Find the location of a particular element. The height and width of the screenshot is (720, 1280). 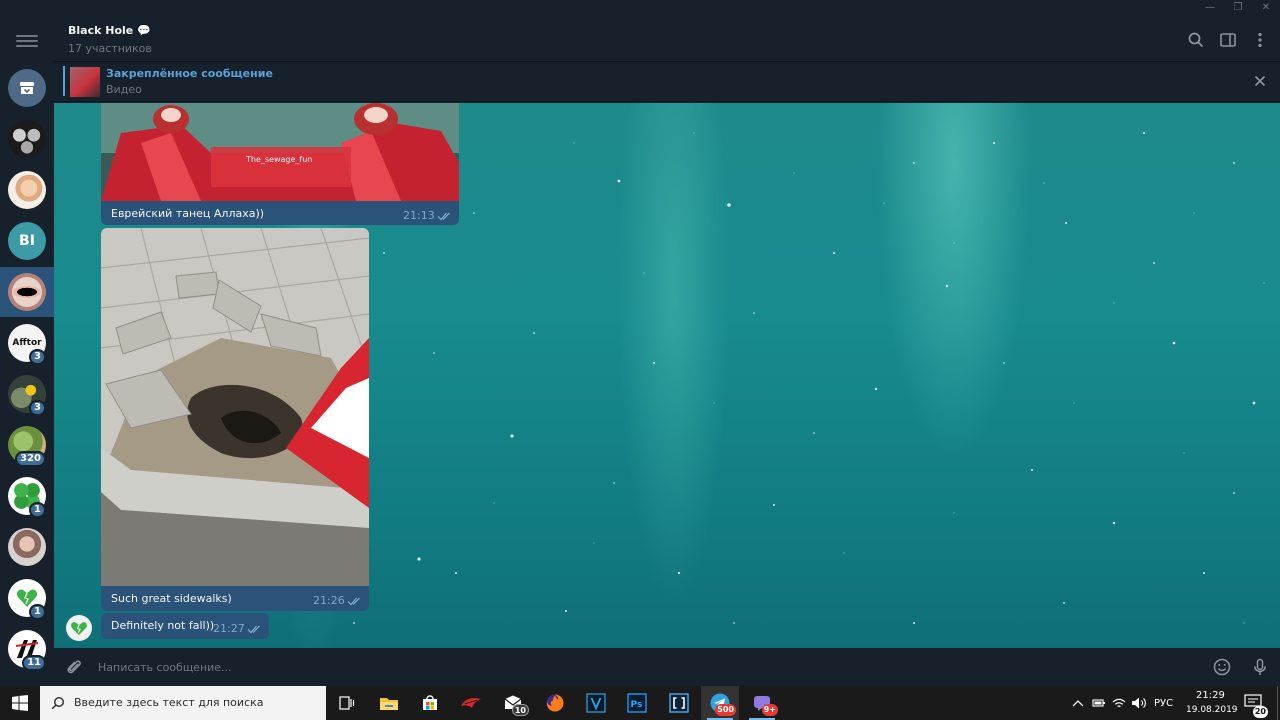

attach-icon is located at coordinates (74, 667).